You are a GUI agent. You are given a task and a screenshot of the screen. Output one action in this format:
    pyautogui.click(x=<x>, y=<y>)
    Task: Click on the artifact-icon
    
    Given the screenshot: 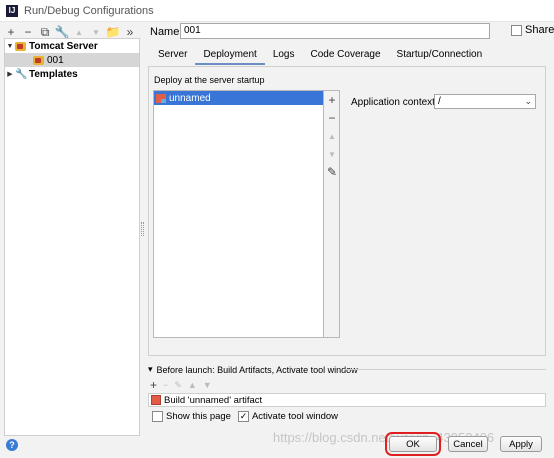 What is the action you would take?
    pyautogui.click(x=161, y=98)
    